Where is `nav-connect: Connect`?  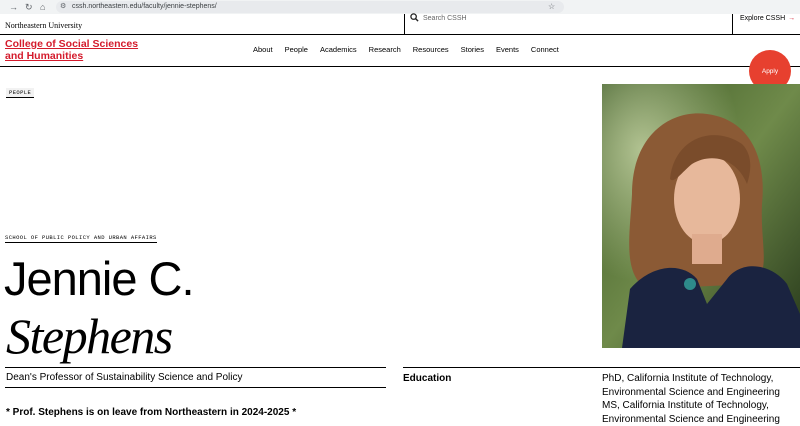 nav-connect: Connect is located at coordinates (545, 50).